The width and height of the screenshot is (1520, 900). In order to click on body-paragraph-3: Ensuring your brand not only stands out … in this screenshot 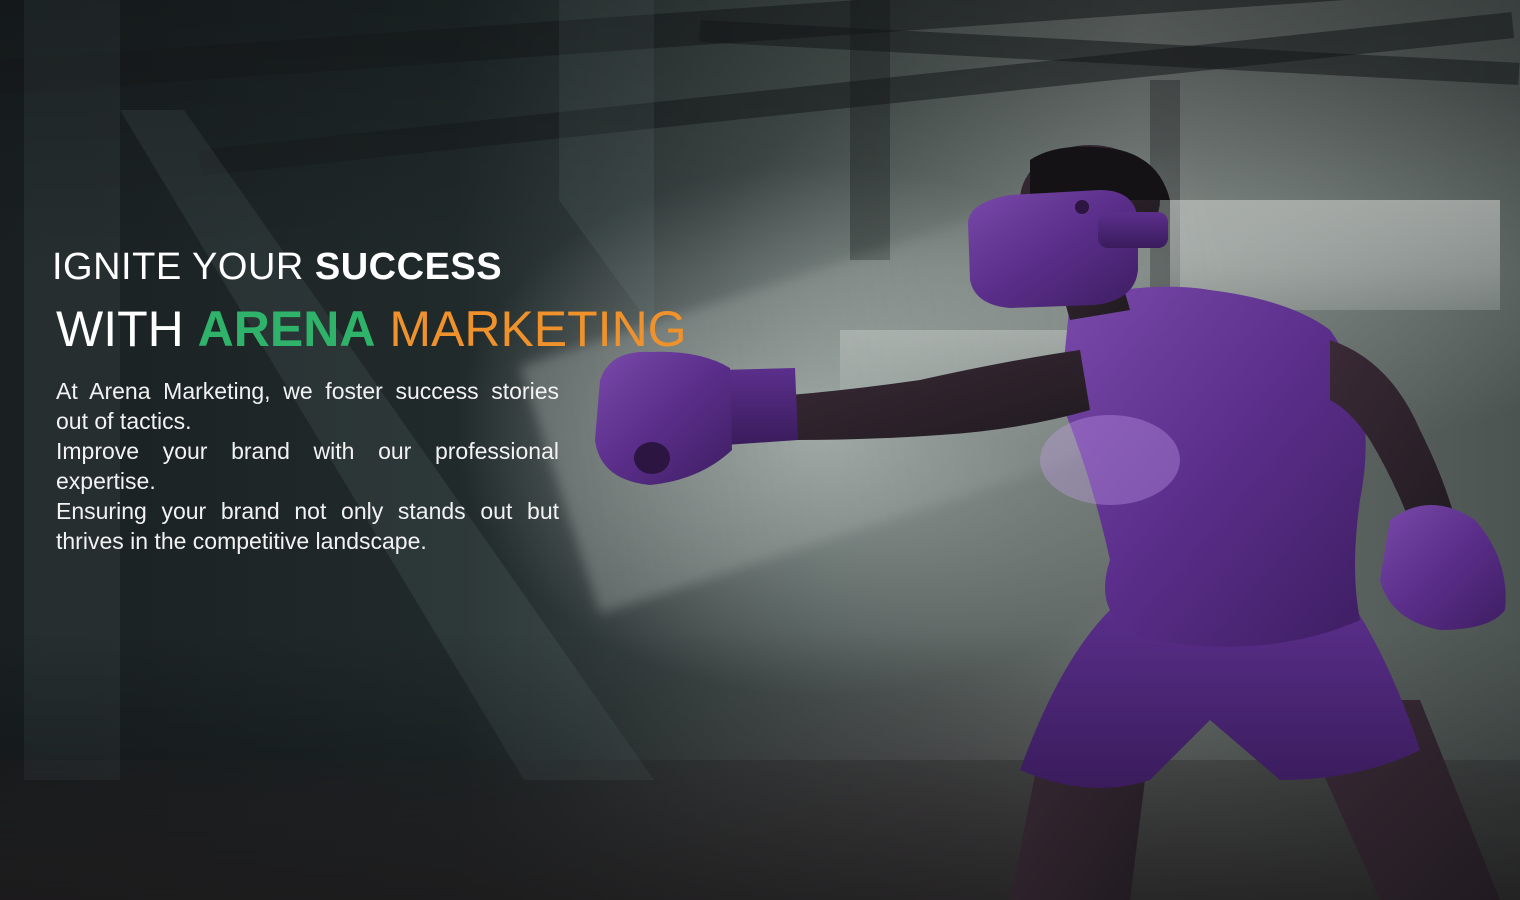, I will do `click(307, 526)`.